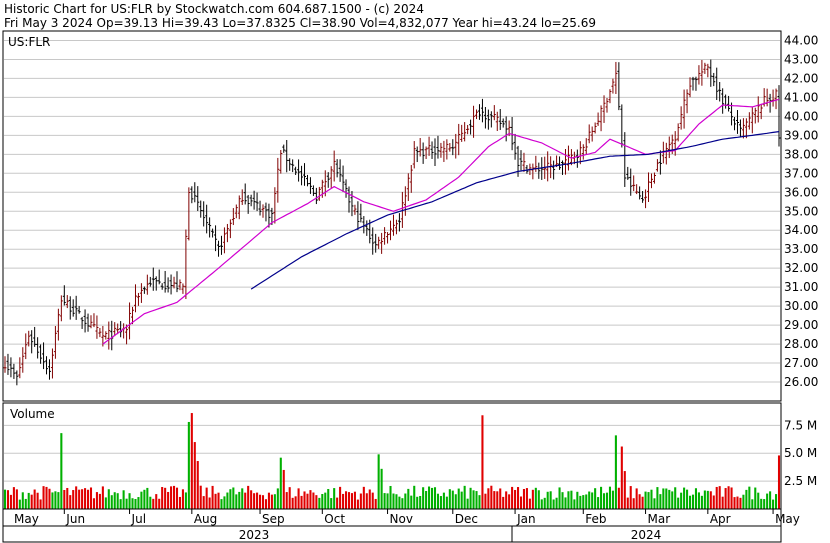  Describe the element at coordinates (720, 519) in the screenshot. I see `month-label: Apr` at that location.